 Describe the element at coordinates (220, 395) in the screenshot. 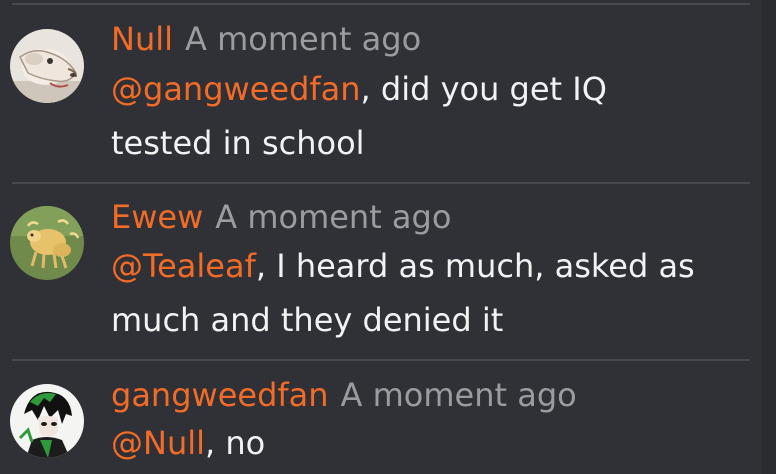

I see `author-name: gangweedfan` at that location.